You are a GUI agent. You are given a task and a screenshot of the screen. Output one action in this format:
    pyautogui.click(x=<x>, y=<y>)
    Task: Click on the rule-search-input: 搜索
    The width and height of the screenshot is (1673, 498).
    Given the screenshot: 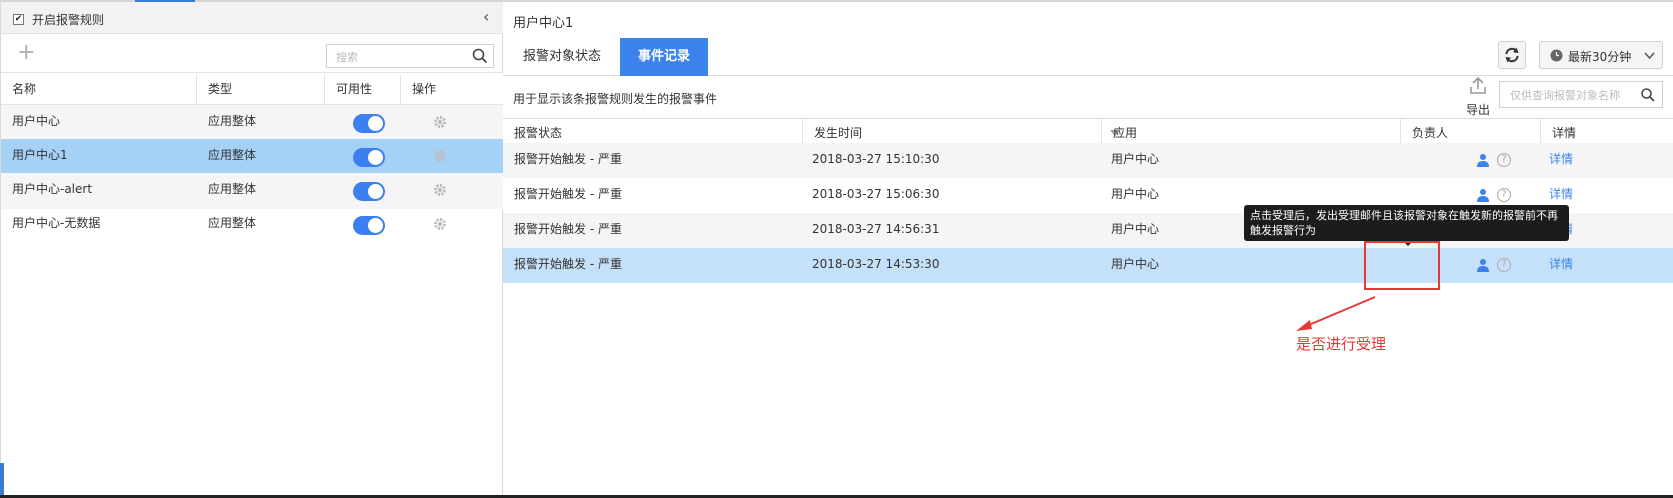 What is the action you would take?
    pyautogui.click(x=410, y=56)
    